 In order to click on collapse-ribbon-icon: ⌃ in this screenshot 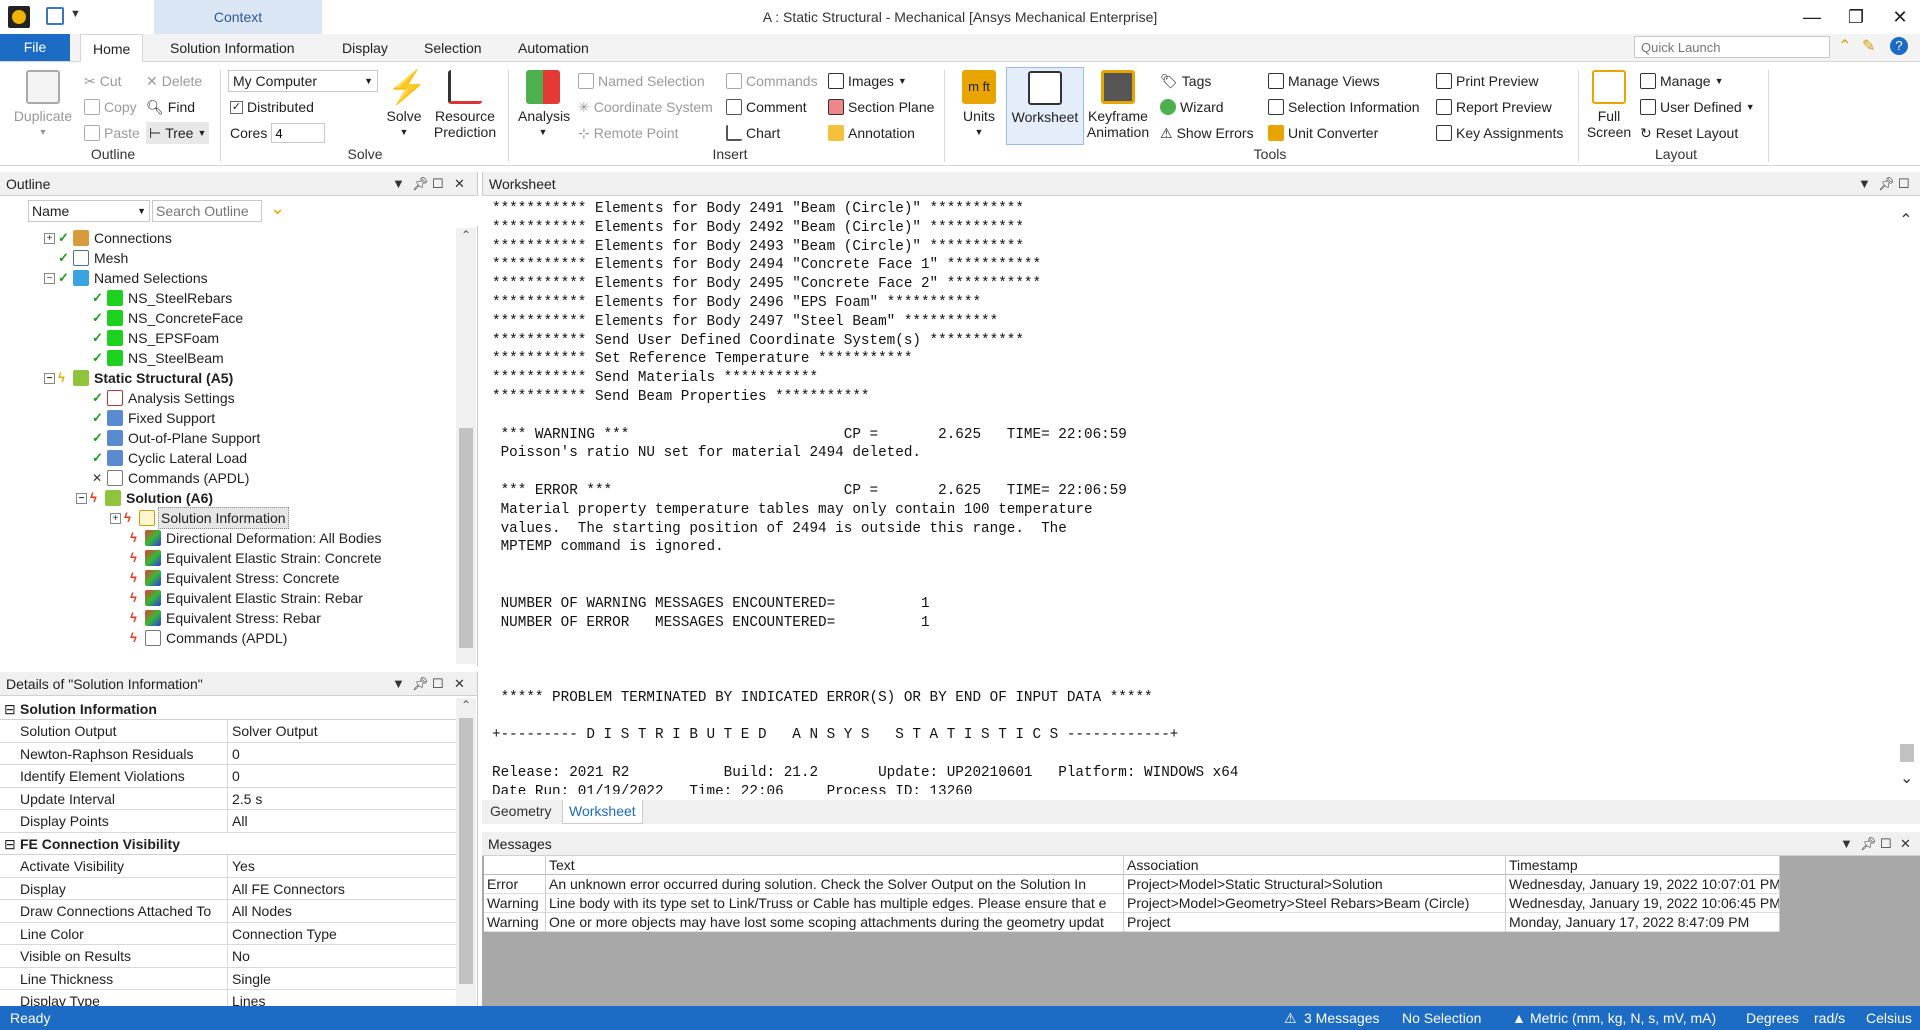, I will do `click(1844, 46)`.